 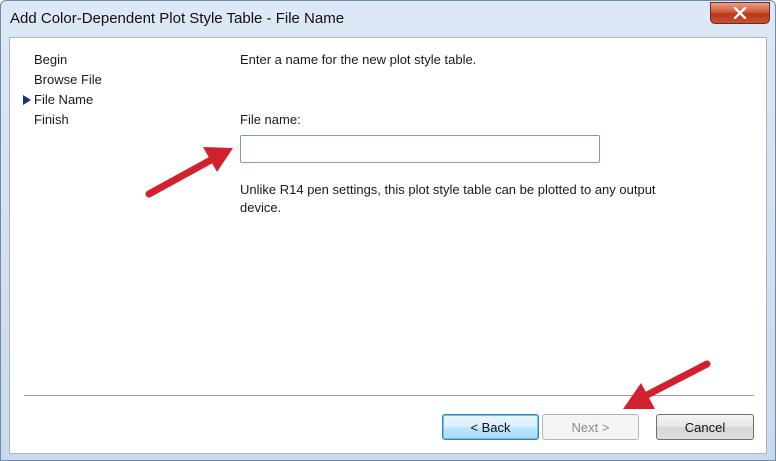 What do you see at coordinates (64, 99) in the screenshot?
I see `step-file-name: File Name` at bounding box center [64, 99].